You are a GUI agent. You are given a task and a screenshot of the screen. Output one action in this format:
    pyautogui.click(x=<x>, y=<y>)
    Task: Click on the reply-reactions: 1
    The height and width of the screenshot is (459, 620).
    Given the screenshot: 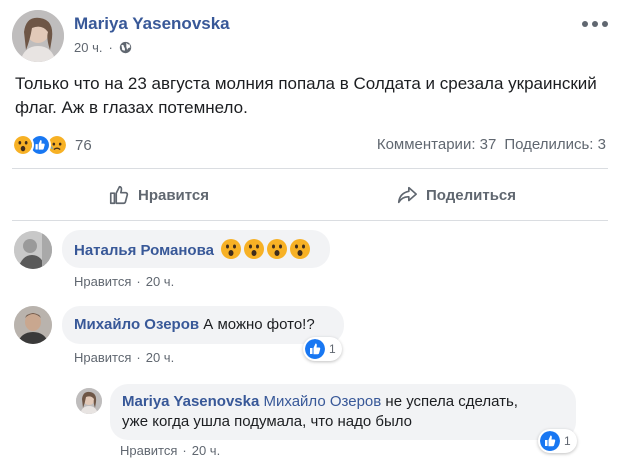 What is the action you would take?
    pyautogui.click(x=557, y=441)
    